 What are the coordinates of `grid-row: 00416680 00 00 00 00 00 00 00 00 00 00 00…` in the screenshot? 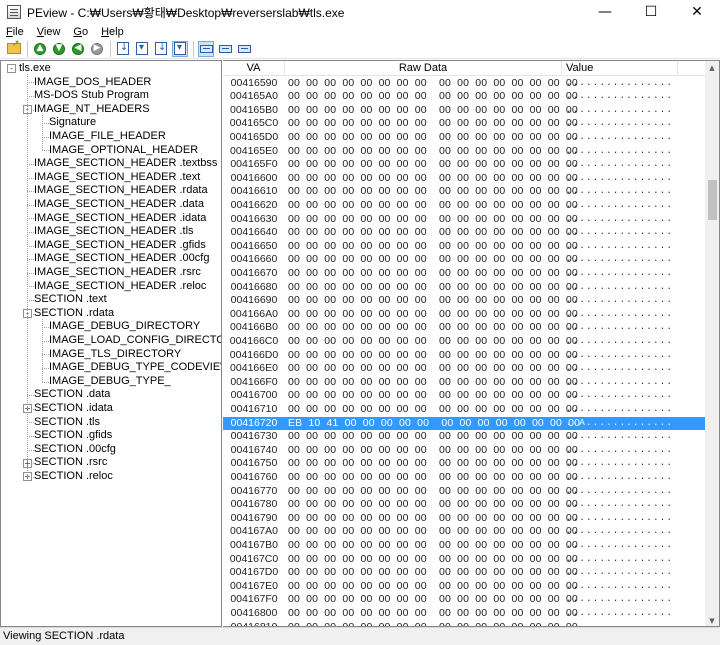 It's located at (464, 288).